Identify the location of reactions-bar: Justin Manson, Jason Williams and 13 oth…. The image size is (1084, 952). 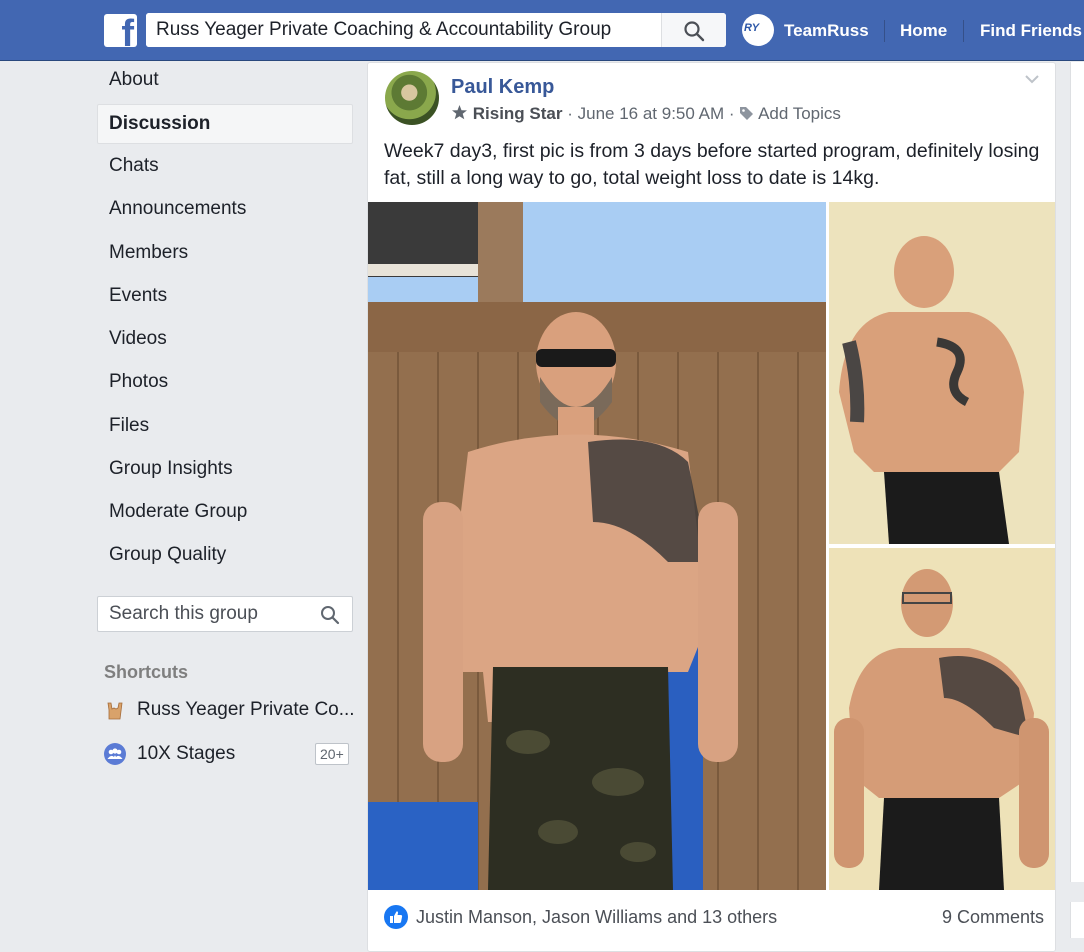
(714, 917).